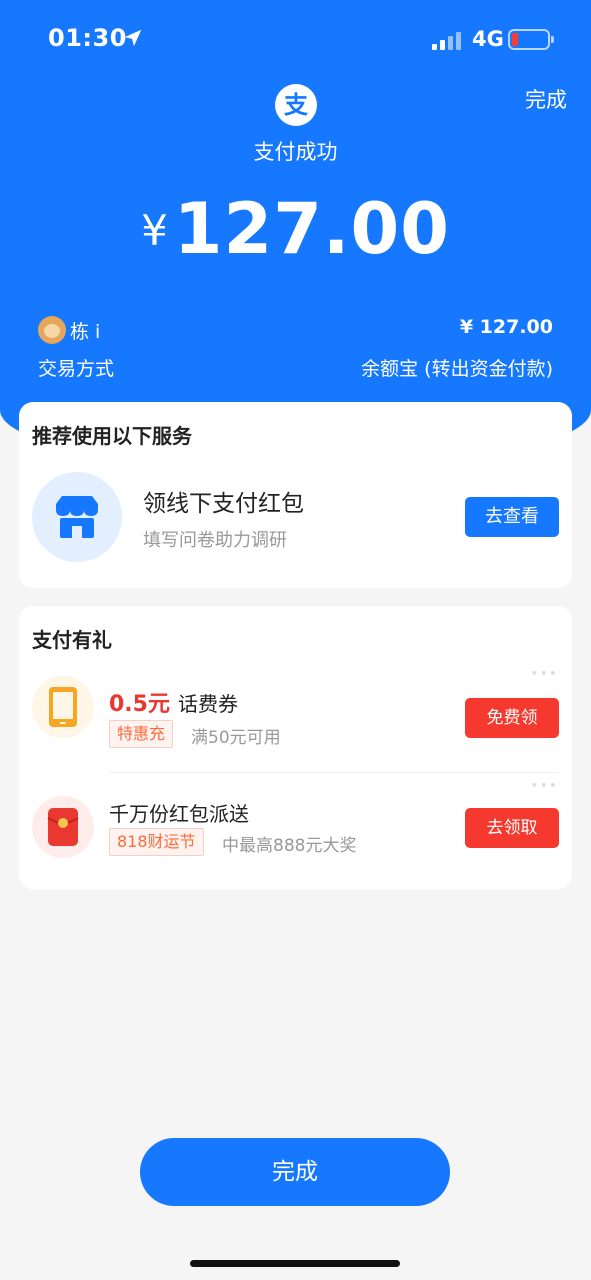 This screenshot has width=591, height=1280. I want to click on payee-avatar, so click(52, 330).